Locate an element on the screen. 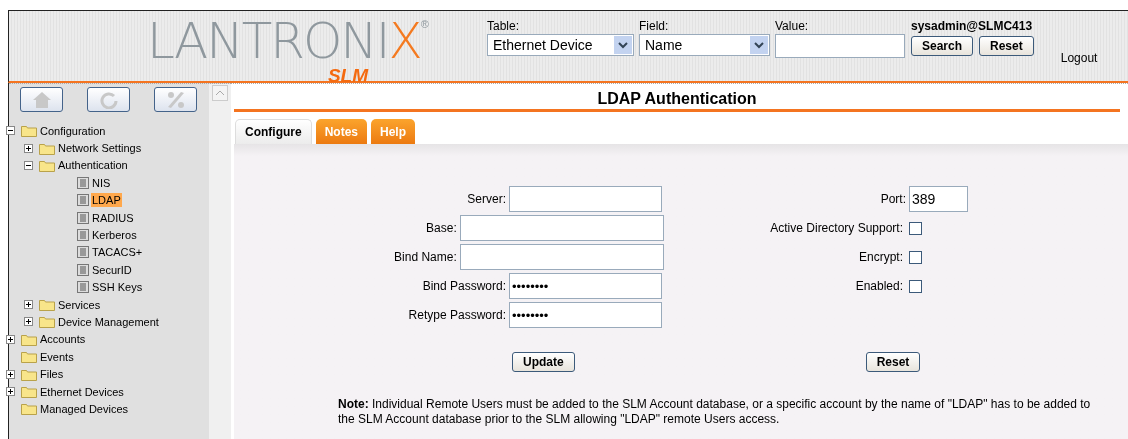  tree-item: Network Settings is located at coordinates (100, 148).